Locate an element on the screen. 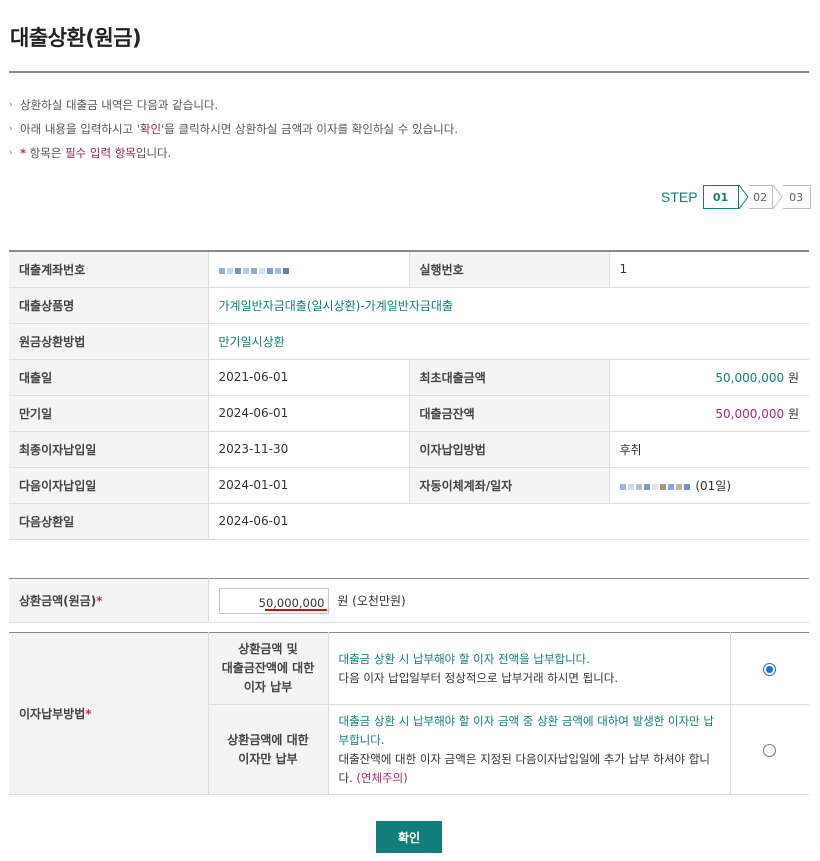 This screenshot has width=820, height=861. last-interest-label: 최종이자납입일 is located at coordinates (109, 449).